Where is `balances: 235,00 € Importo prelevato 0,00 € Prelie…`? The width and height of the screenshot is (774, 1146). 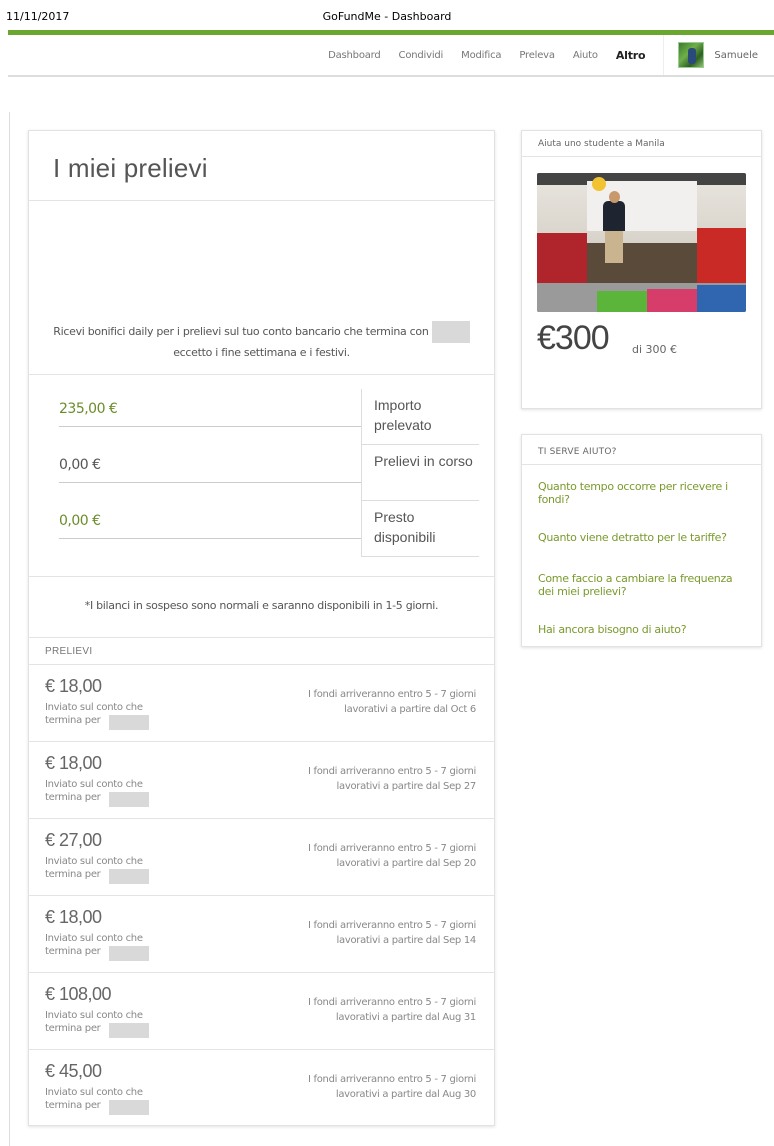
balances: 235,00 € Importo prelevato 0,00 € Prelie… is located at coordinates (261, 476).